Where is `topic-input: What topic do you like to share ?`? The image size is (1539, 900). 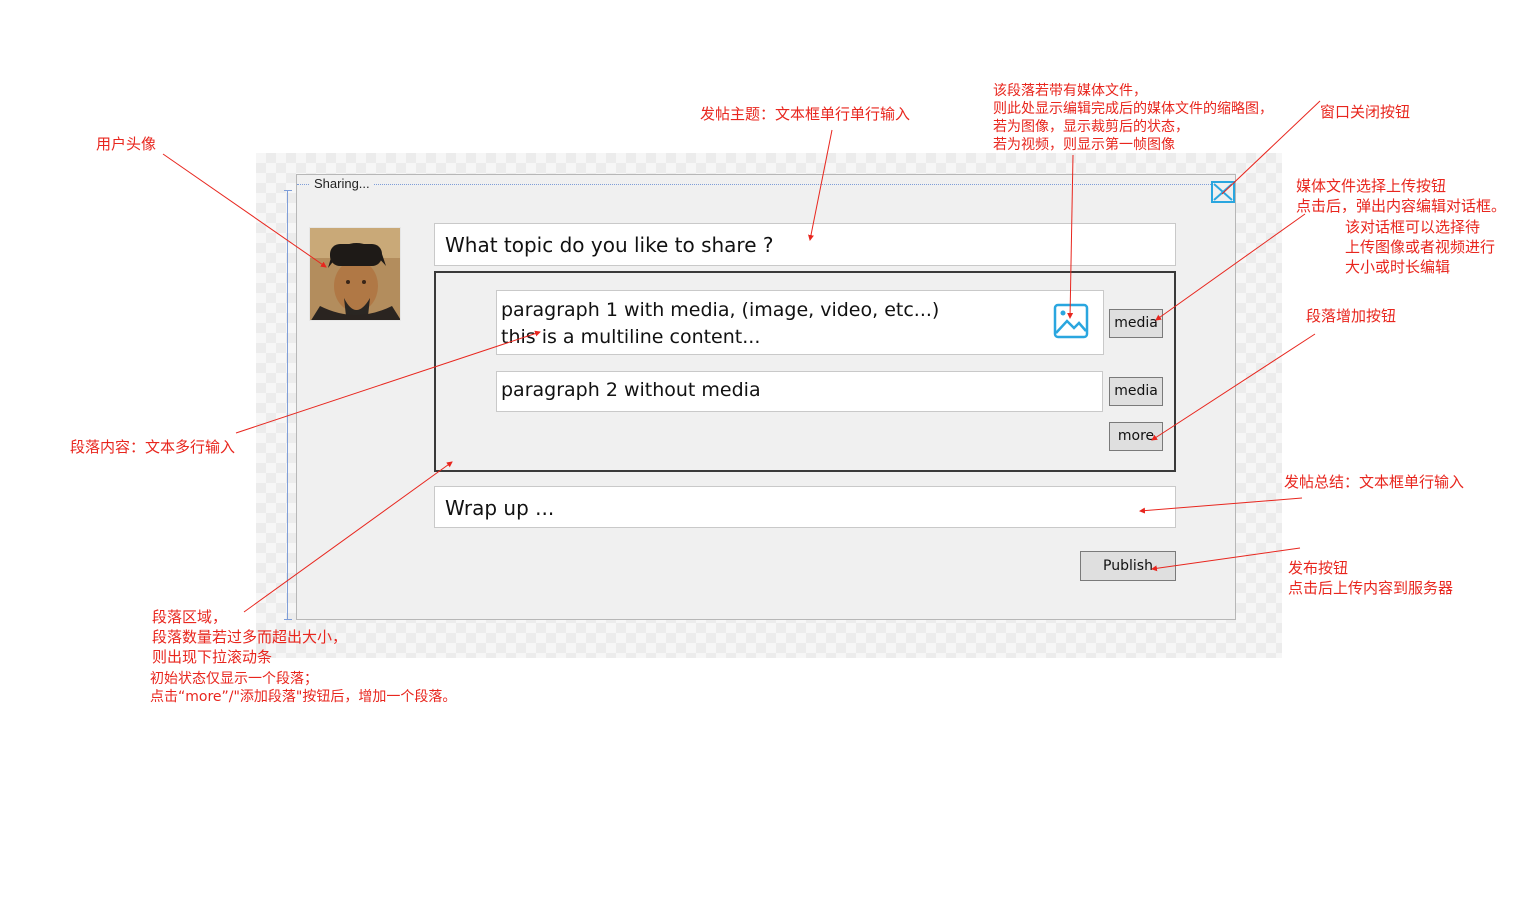
topic-input: What topic do you like to share ? is located at coordinates (805, 244).